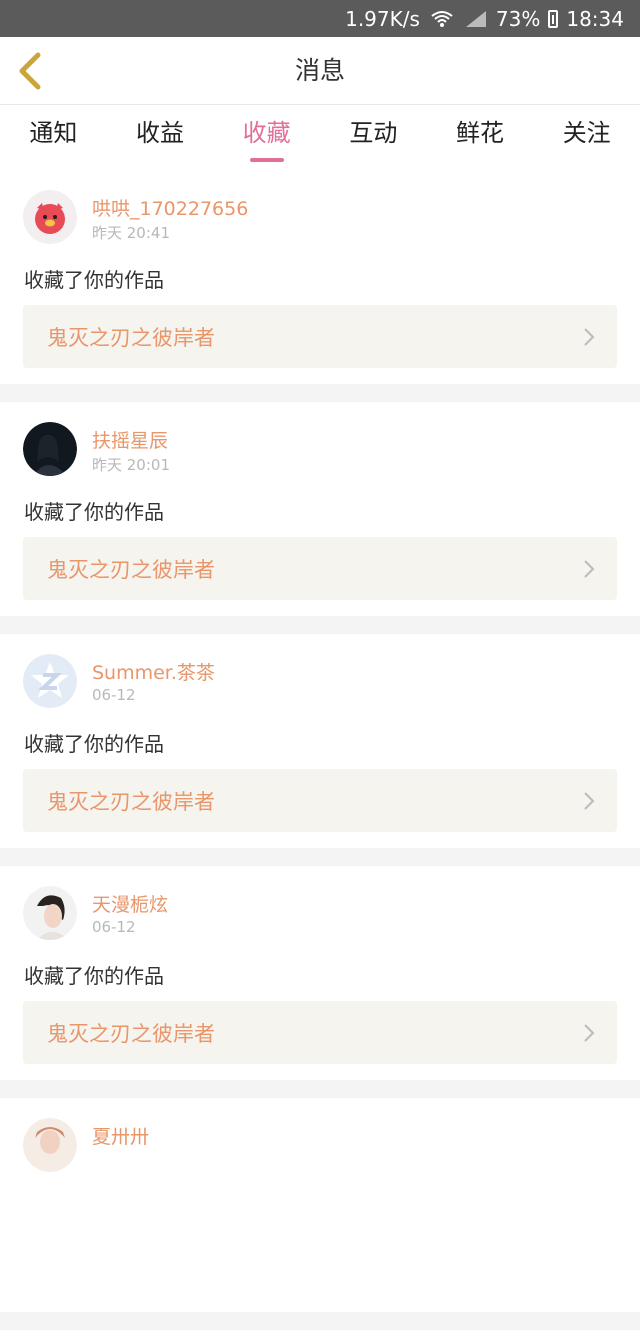 The image size is (640, 1330). I want to click on pink-pig-avatar-icon, so click(50, 217).